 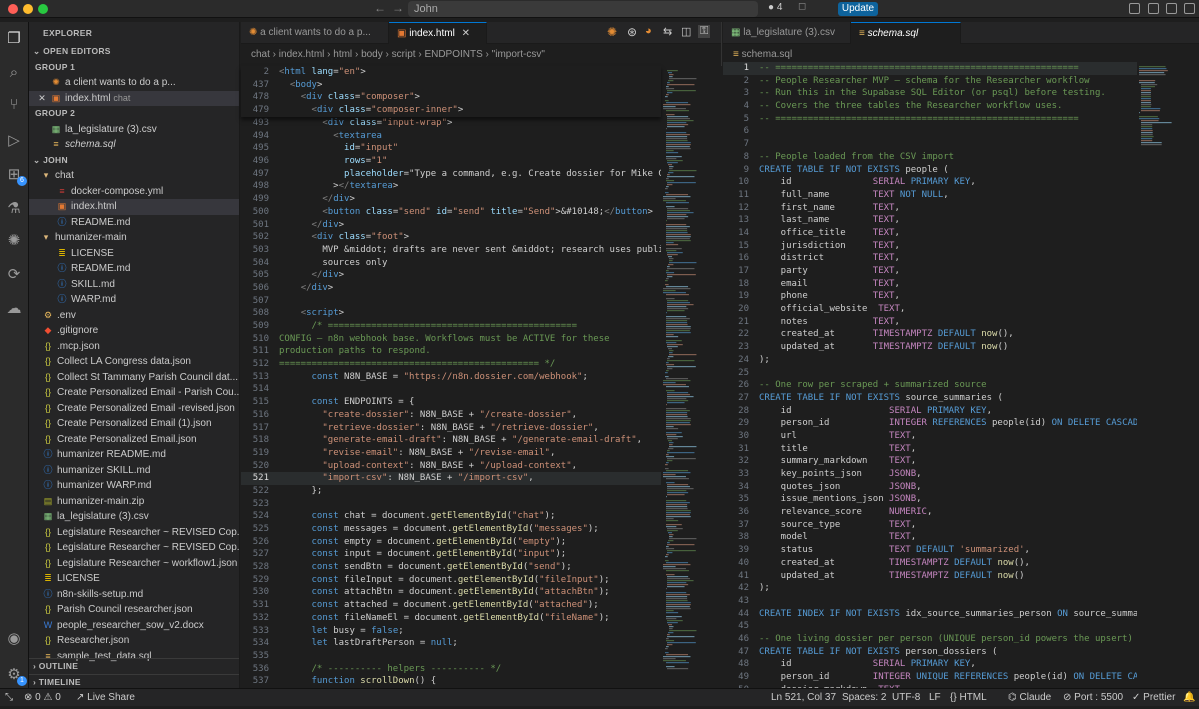 I want to click on code-line: 23 updated_at TIMESTAMPTZ DEFAULT now(), so click(x=930, y=347).